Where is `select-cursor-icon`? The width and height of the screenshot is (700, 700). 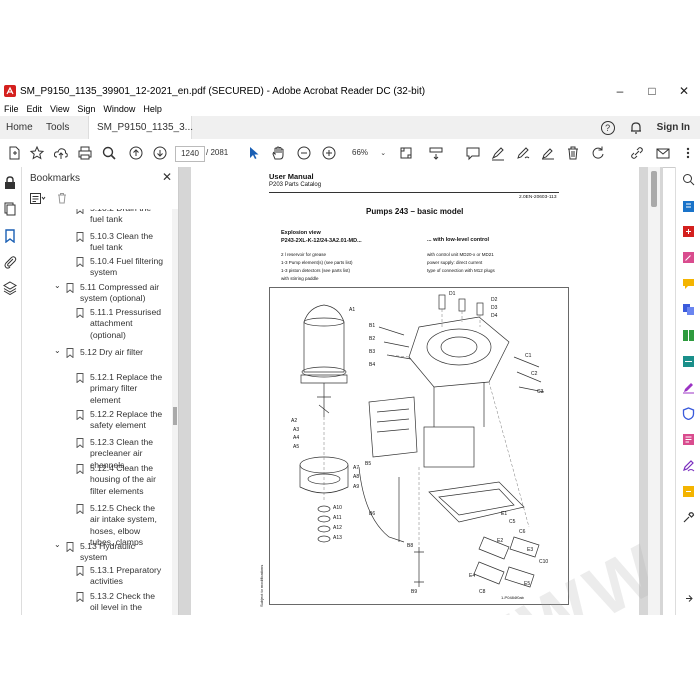
select-cursor-icon is located at coordinates (254, 153).